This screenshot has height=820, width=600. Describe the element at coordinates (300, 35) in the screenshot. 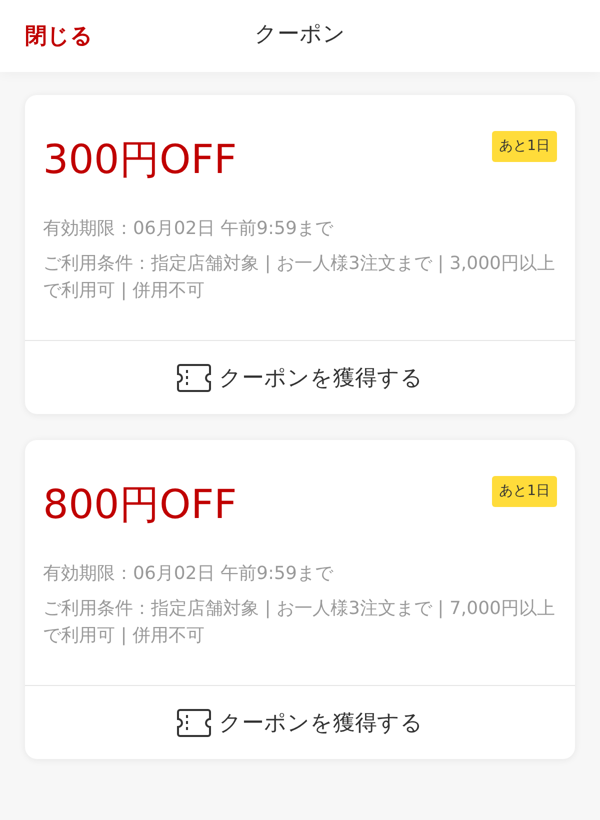

I see `page-title: クーポン` at that location.